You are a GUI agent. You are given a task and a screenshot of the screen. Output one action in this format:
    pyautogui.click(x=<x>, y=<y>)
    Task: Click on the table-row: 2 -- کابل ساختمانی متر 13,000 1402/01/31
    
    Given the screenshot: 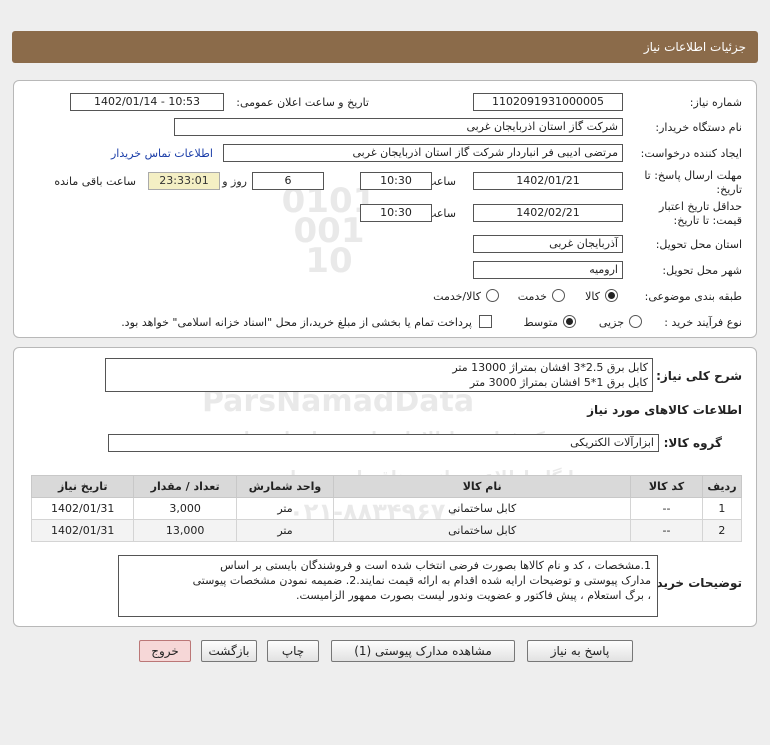 What is the action you would take?
    pyautogui.click(x=386, y=530)
    